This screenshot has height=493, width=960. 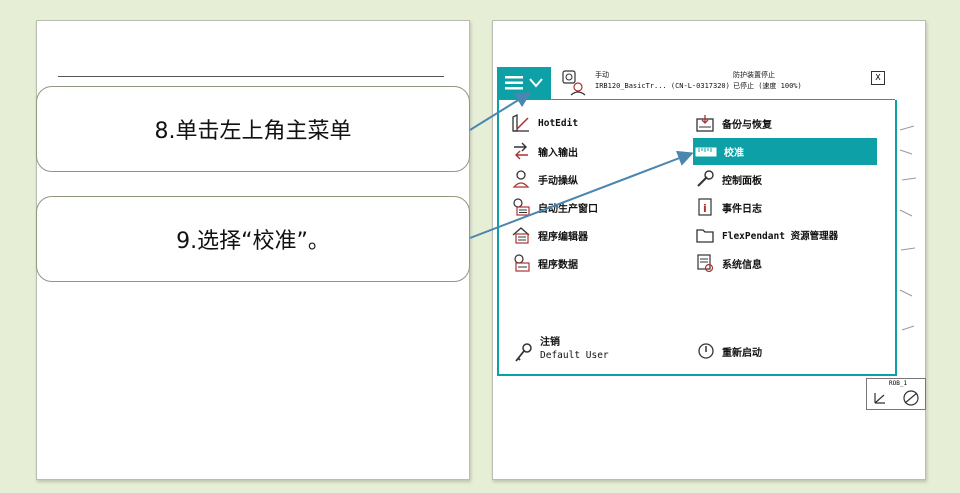 What do you see at coordinates (706, 151) in the screenshot?
I see `calibration-icon` at bounding box center [706, 151].